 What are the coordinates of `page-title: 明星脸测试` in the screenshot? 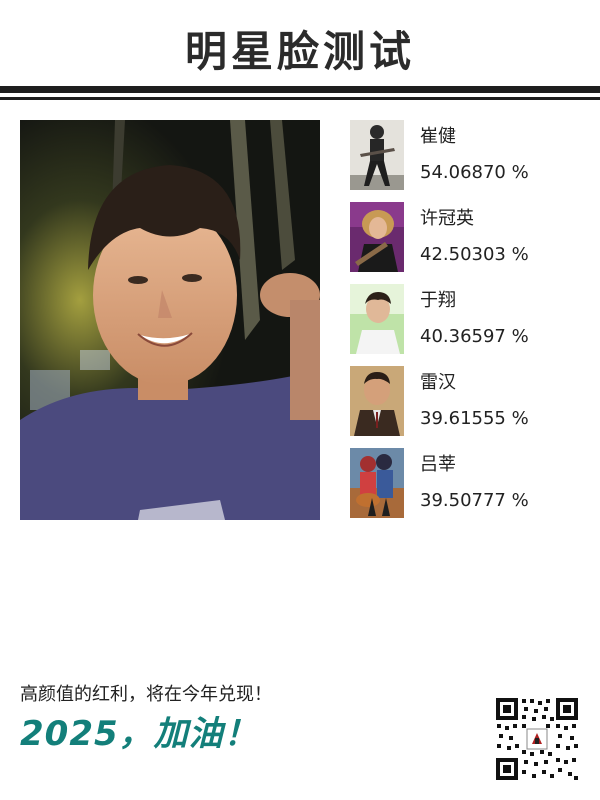 It's located at (299, 51).